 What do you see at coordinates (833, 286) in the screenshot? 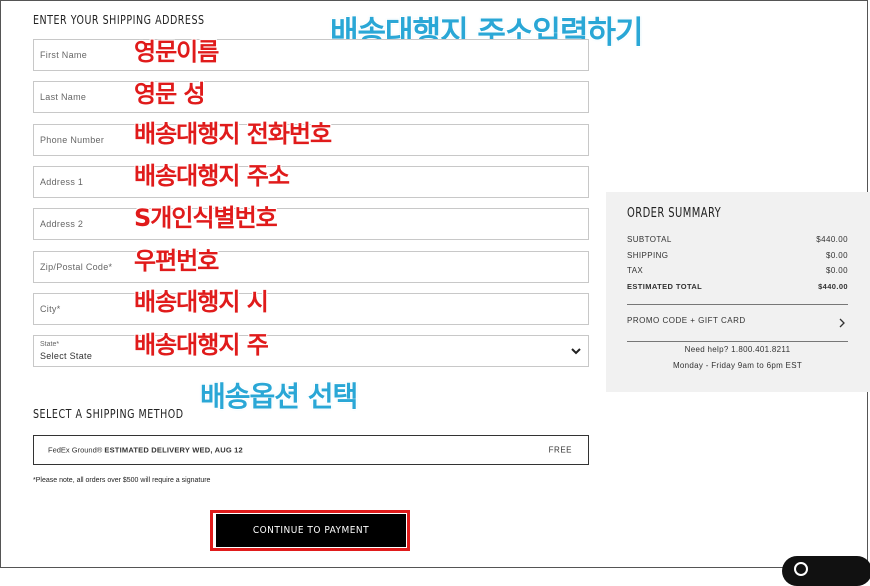
I see `summary-total-value: $440.00` at bounding box center [833, 286].